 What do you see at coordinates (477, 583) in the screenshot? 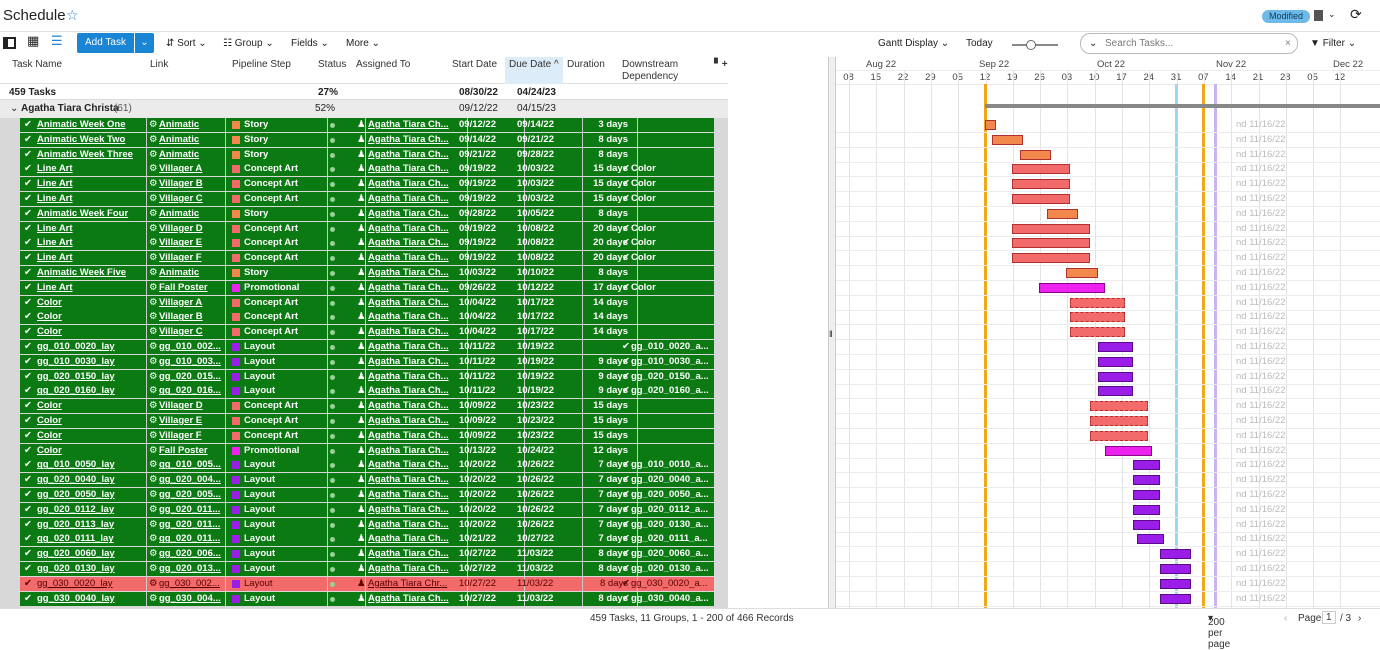
I see `start-date-cell: 10/27/22` at bounding box center [477, 583].